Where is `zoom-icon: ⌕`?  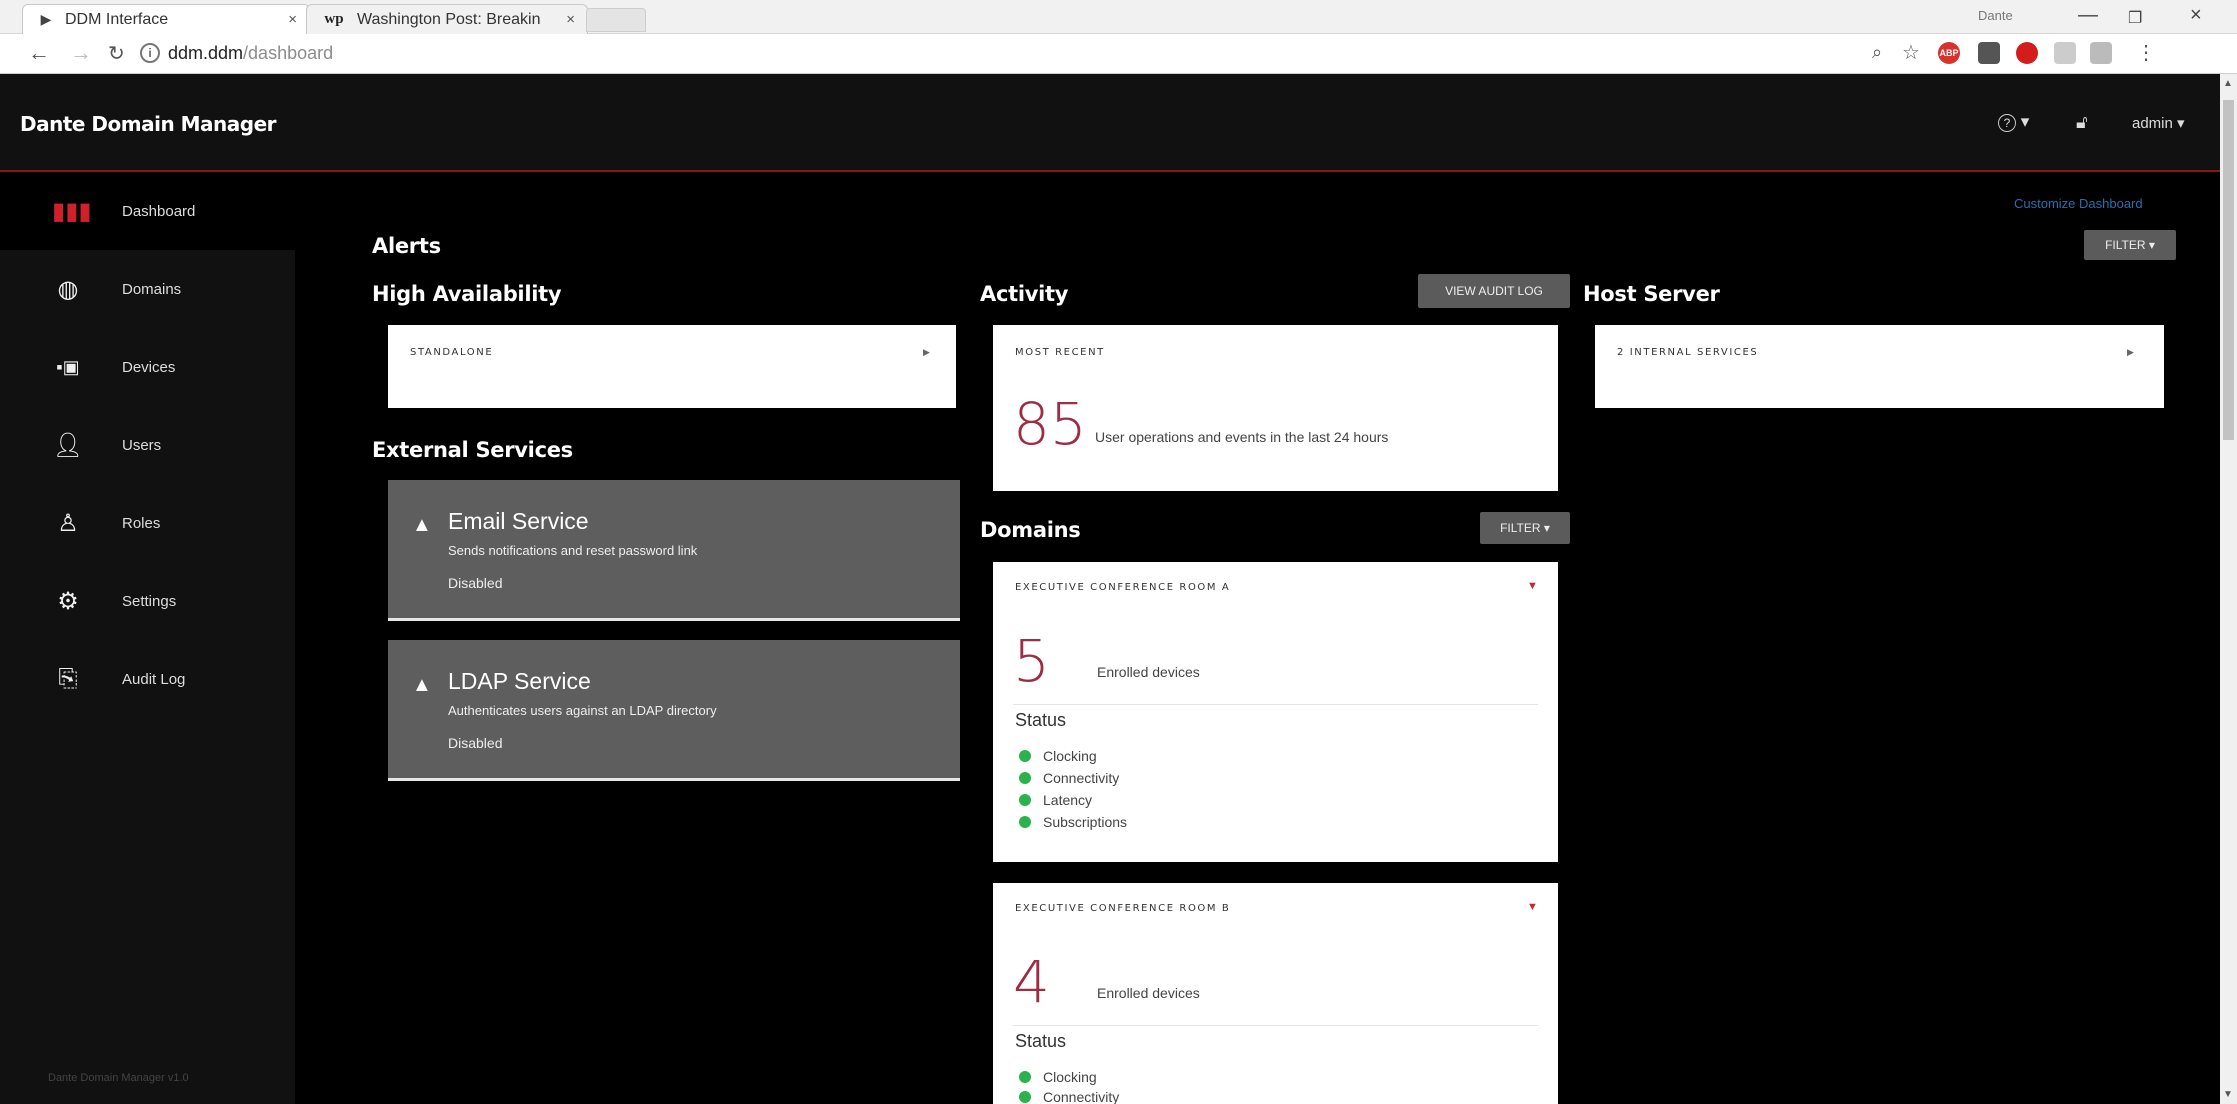 zoom-icon: ⌕ is located at coordinates (1877, 52).